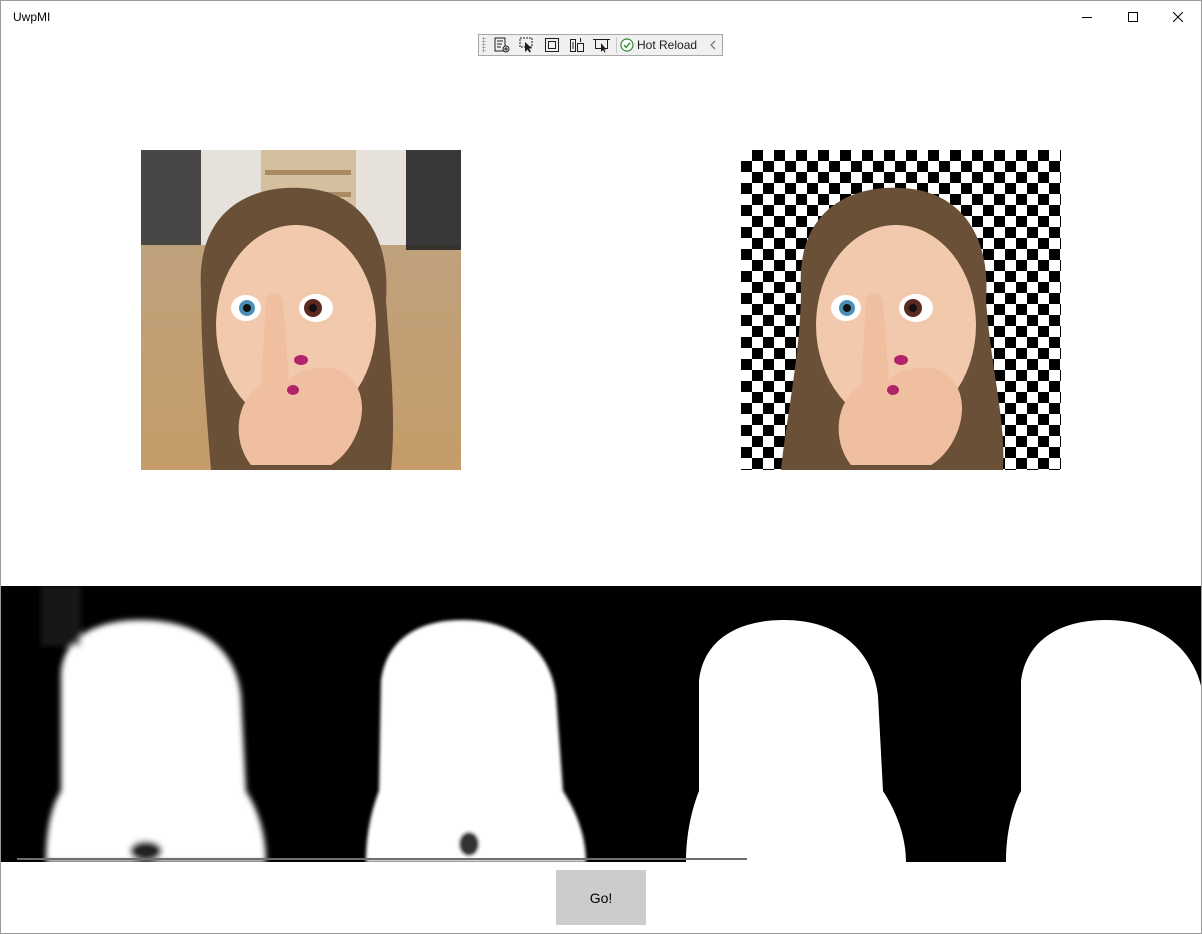  I want to click on close-icon, so click(1178, 17).